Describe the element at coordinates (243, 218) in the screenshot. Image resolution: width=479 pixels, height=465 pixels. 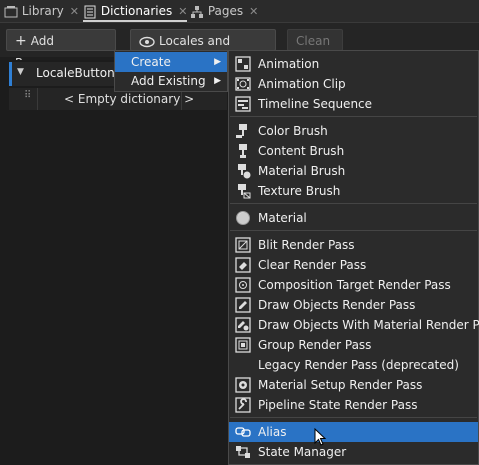
I see `material-sphere-icon` at that location.